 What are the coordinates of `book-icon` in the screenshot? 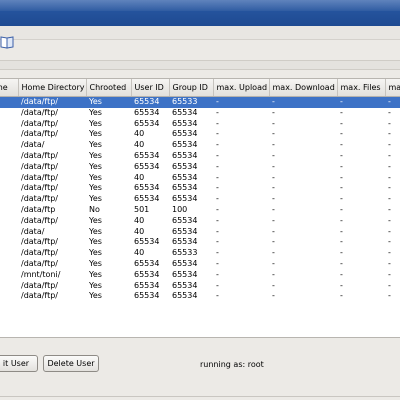 It's located at (8, 42).